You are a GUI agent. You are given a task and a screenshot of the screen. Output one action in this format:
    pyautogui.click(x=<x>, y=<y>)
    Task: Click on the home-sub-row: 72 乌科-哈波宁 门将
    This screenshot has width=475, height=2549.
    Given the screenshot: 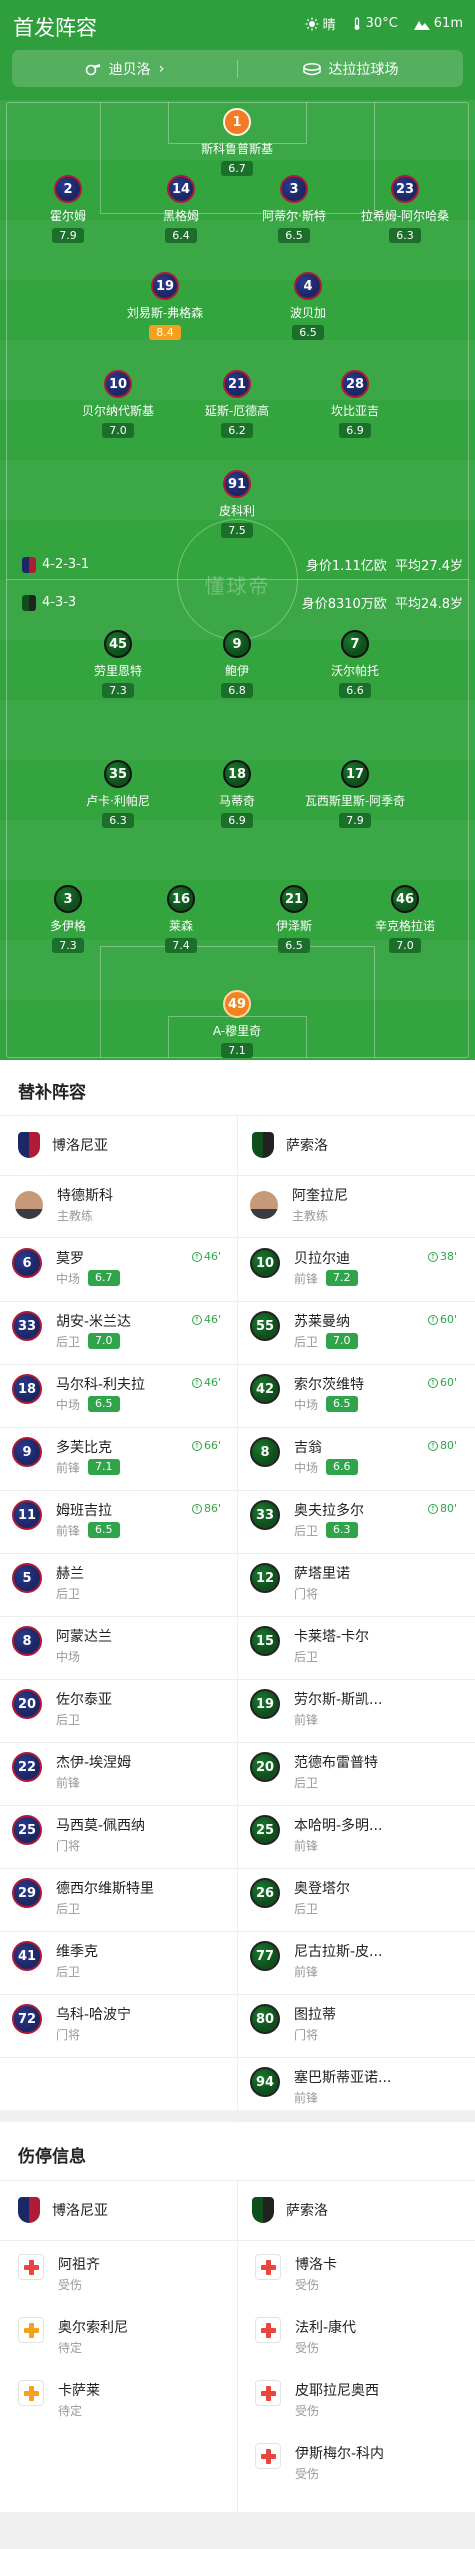 What is the action you would take?
    pyautogui.click(x=71, y=2023)
    